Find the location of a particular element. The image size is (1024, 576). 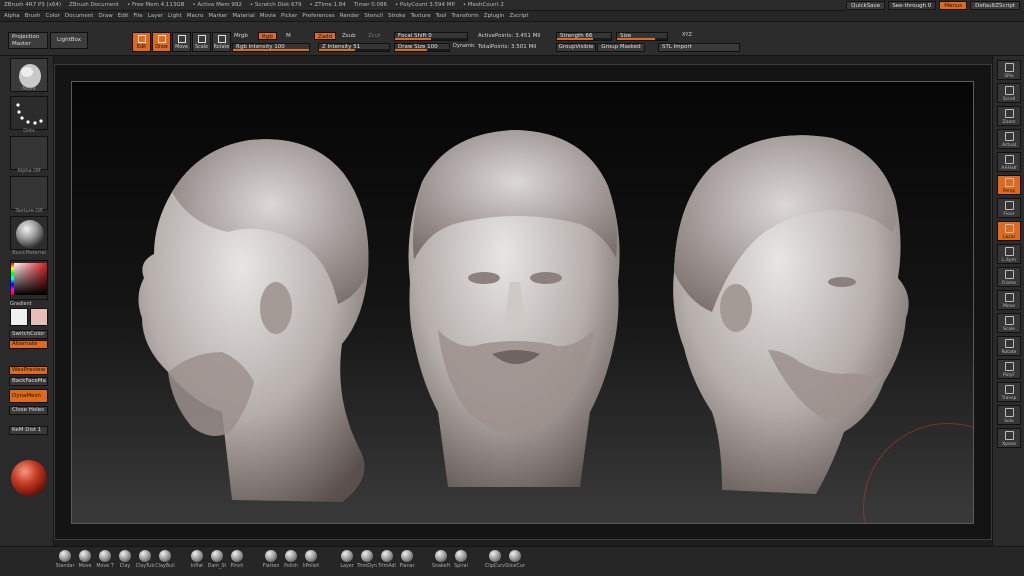

brush-clipcurv: ClipCurv is located at coordinates (495, 562).